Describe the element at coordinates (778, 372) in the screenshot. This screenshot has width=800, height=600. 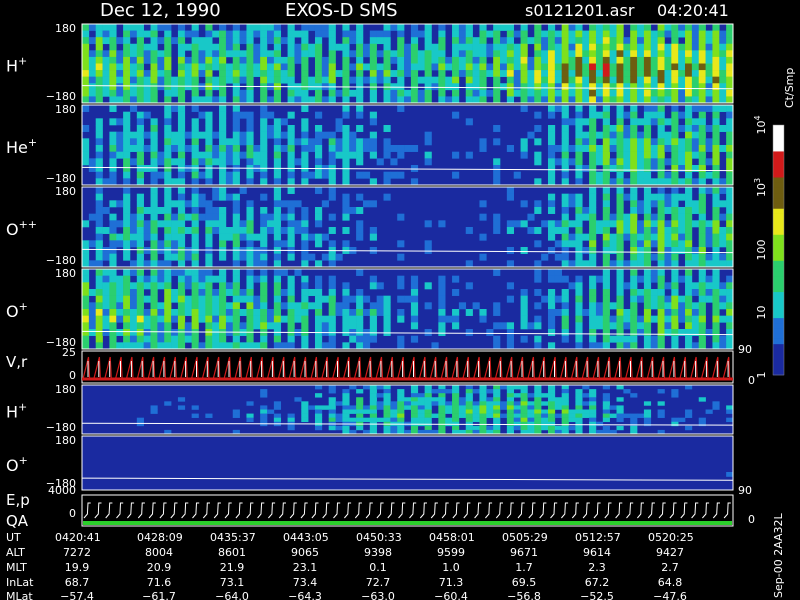
I see `colorbar-segment` at that location.